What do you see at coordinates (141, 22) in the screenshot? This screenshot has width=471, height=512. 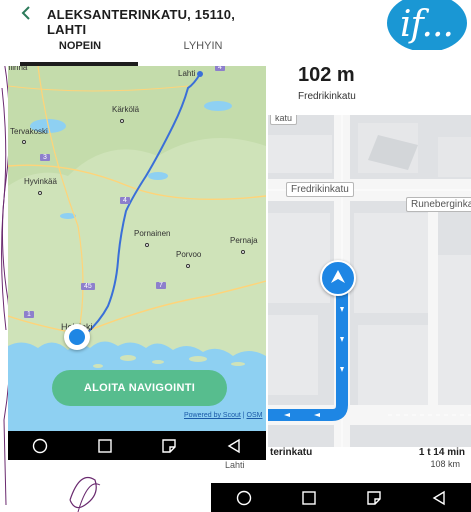 I see `destination-title: ALEKSANTERINKATU, 15110, LAHTI` at bounding box center [141, 22].